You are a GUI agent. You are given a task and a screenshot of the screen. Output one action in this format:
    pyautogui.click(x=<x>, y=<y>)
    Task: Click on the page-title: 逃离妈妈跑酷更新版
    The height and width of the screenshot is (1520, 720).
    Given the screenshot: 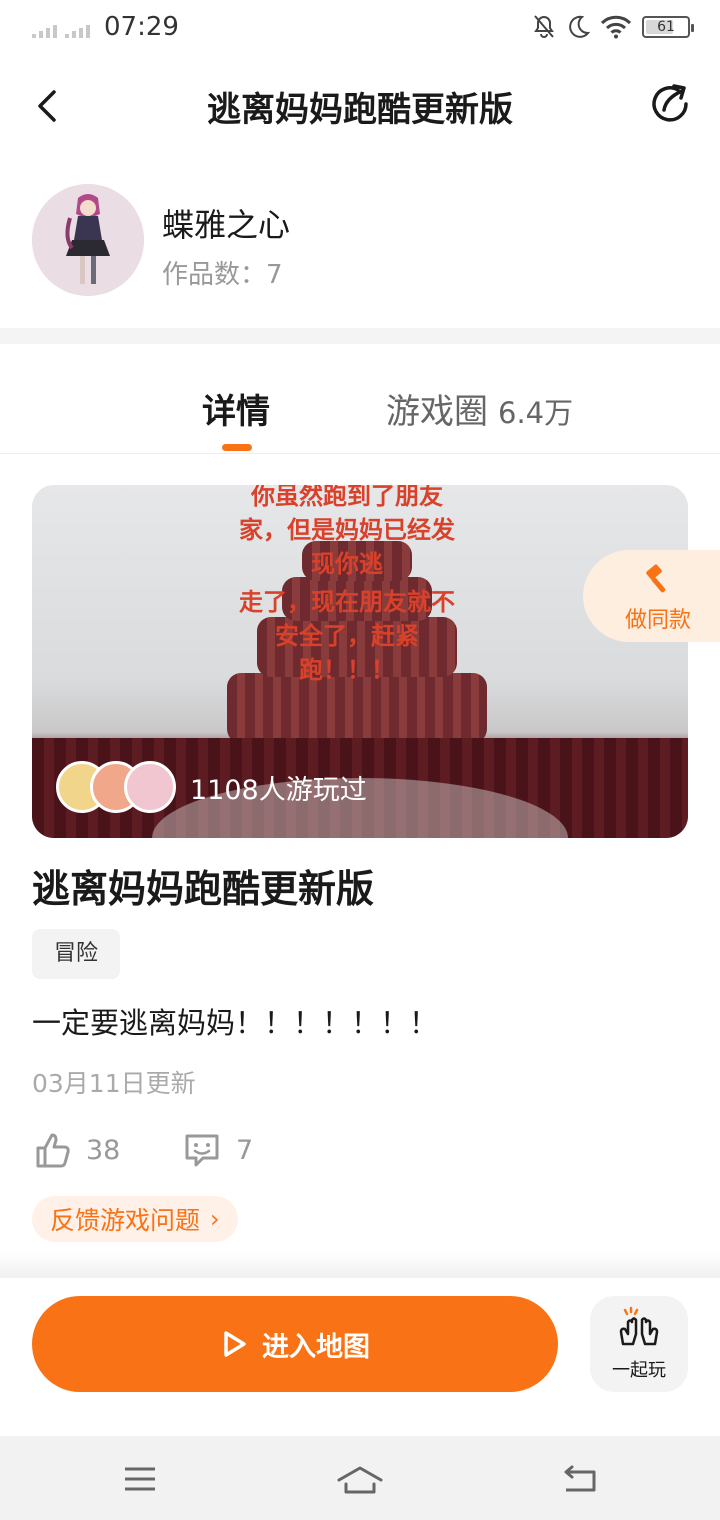 What is the action you would take?
    pyautogui.click(x=360, y=110)
    